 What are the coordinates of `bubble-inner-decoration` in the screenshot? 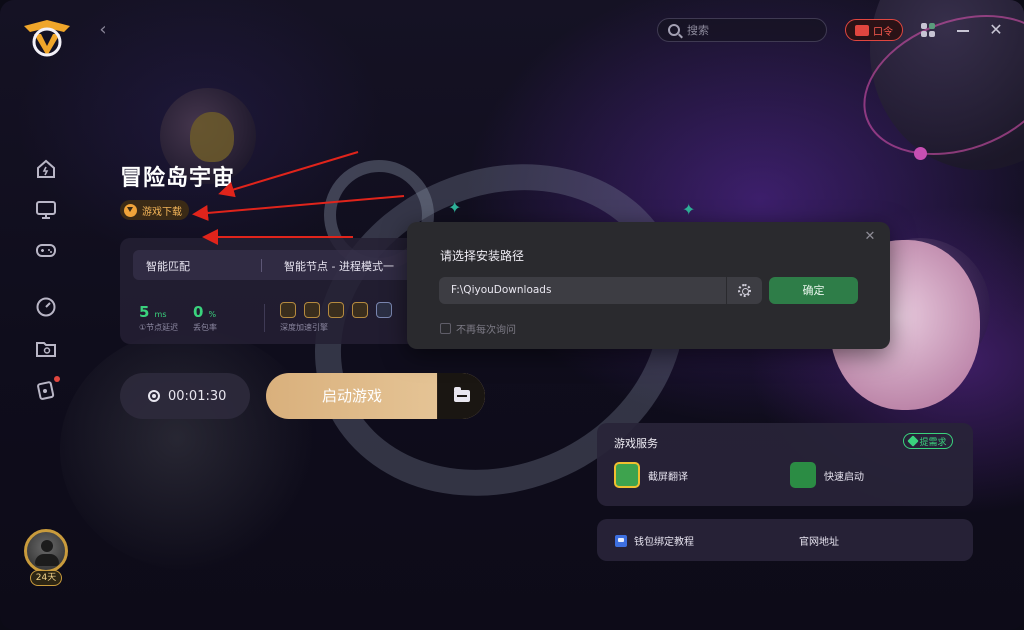 It's located at (212, 137).